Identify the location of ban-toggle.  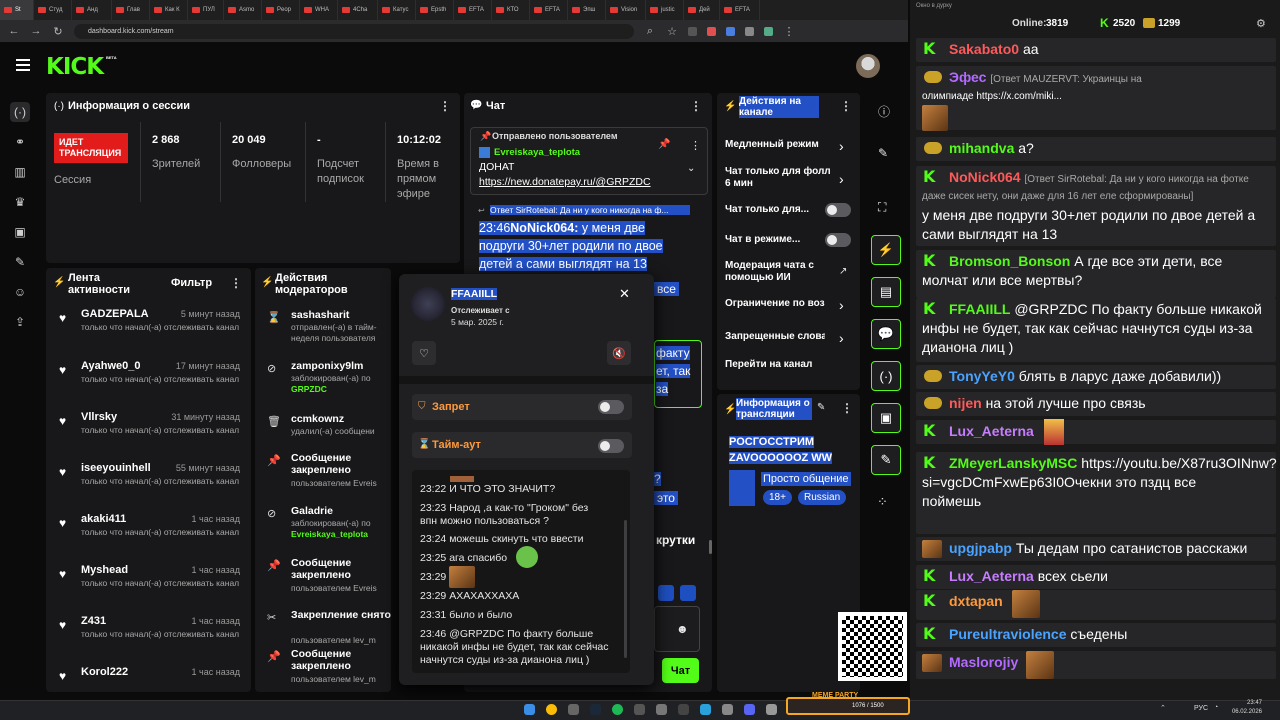
(611, 407).